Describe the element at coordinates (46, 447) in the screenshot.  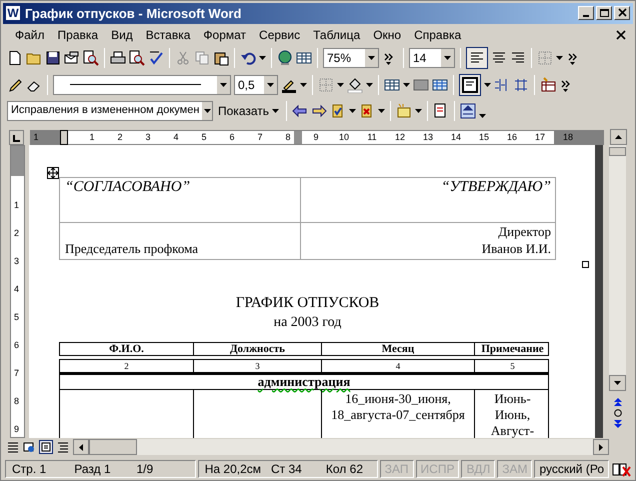
I see `page-view-icon` at that location.